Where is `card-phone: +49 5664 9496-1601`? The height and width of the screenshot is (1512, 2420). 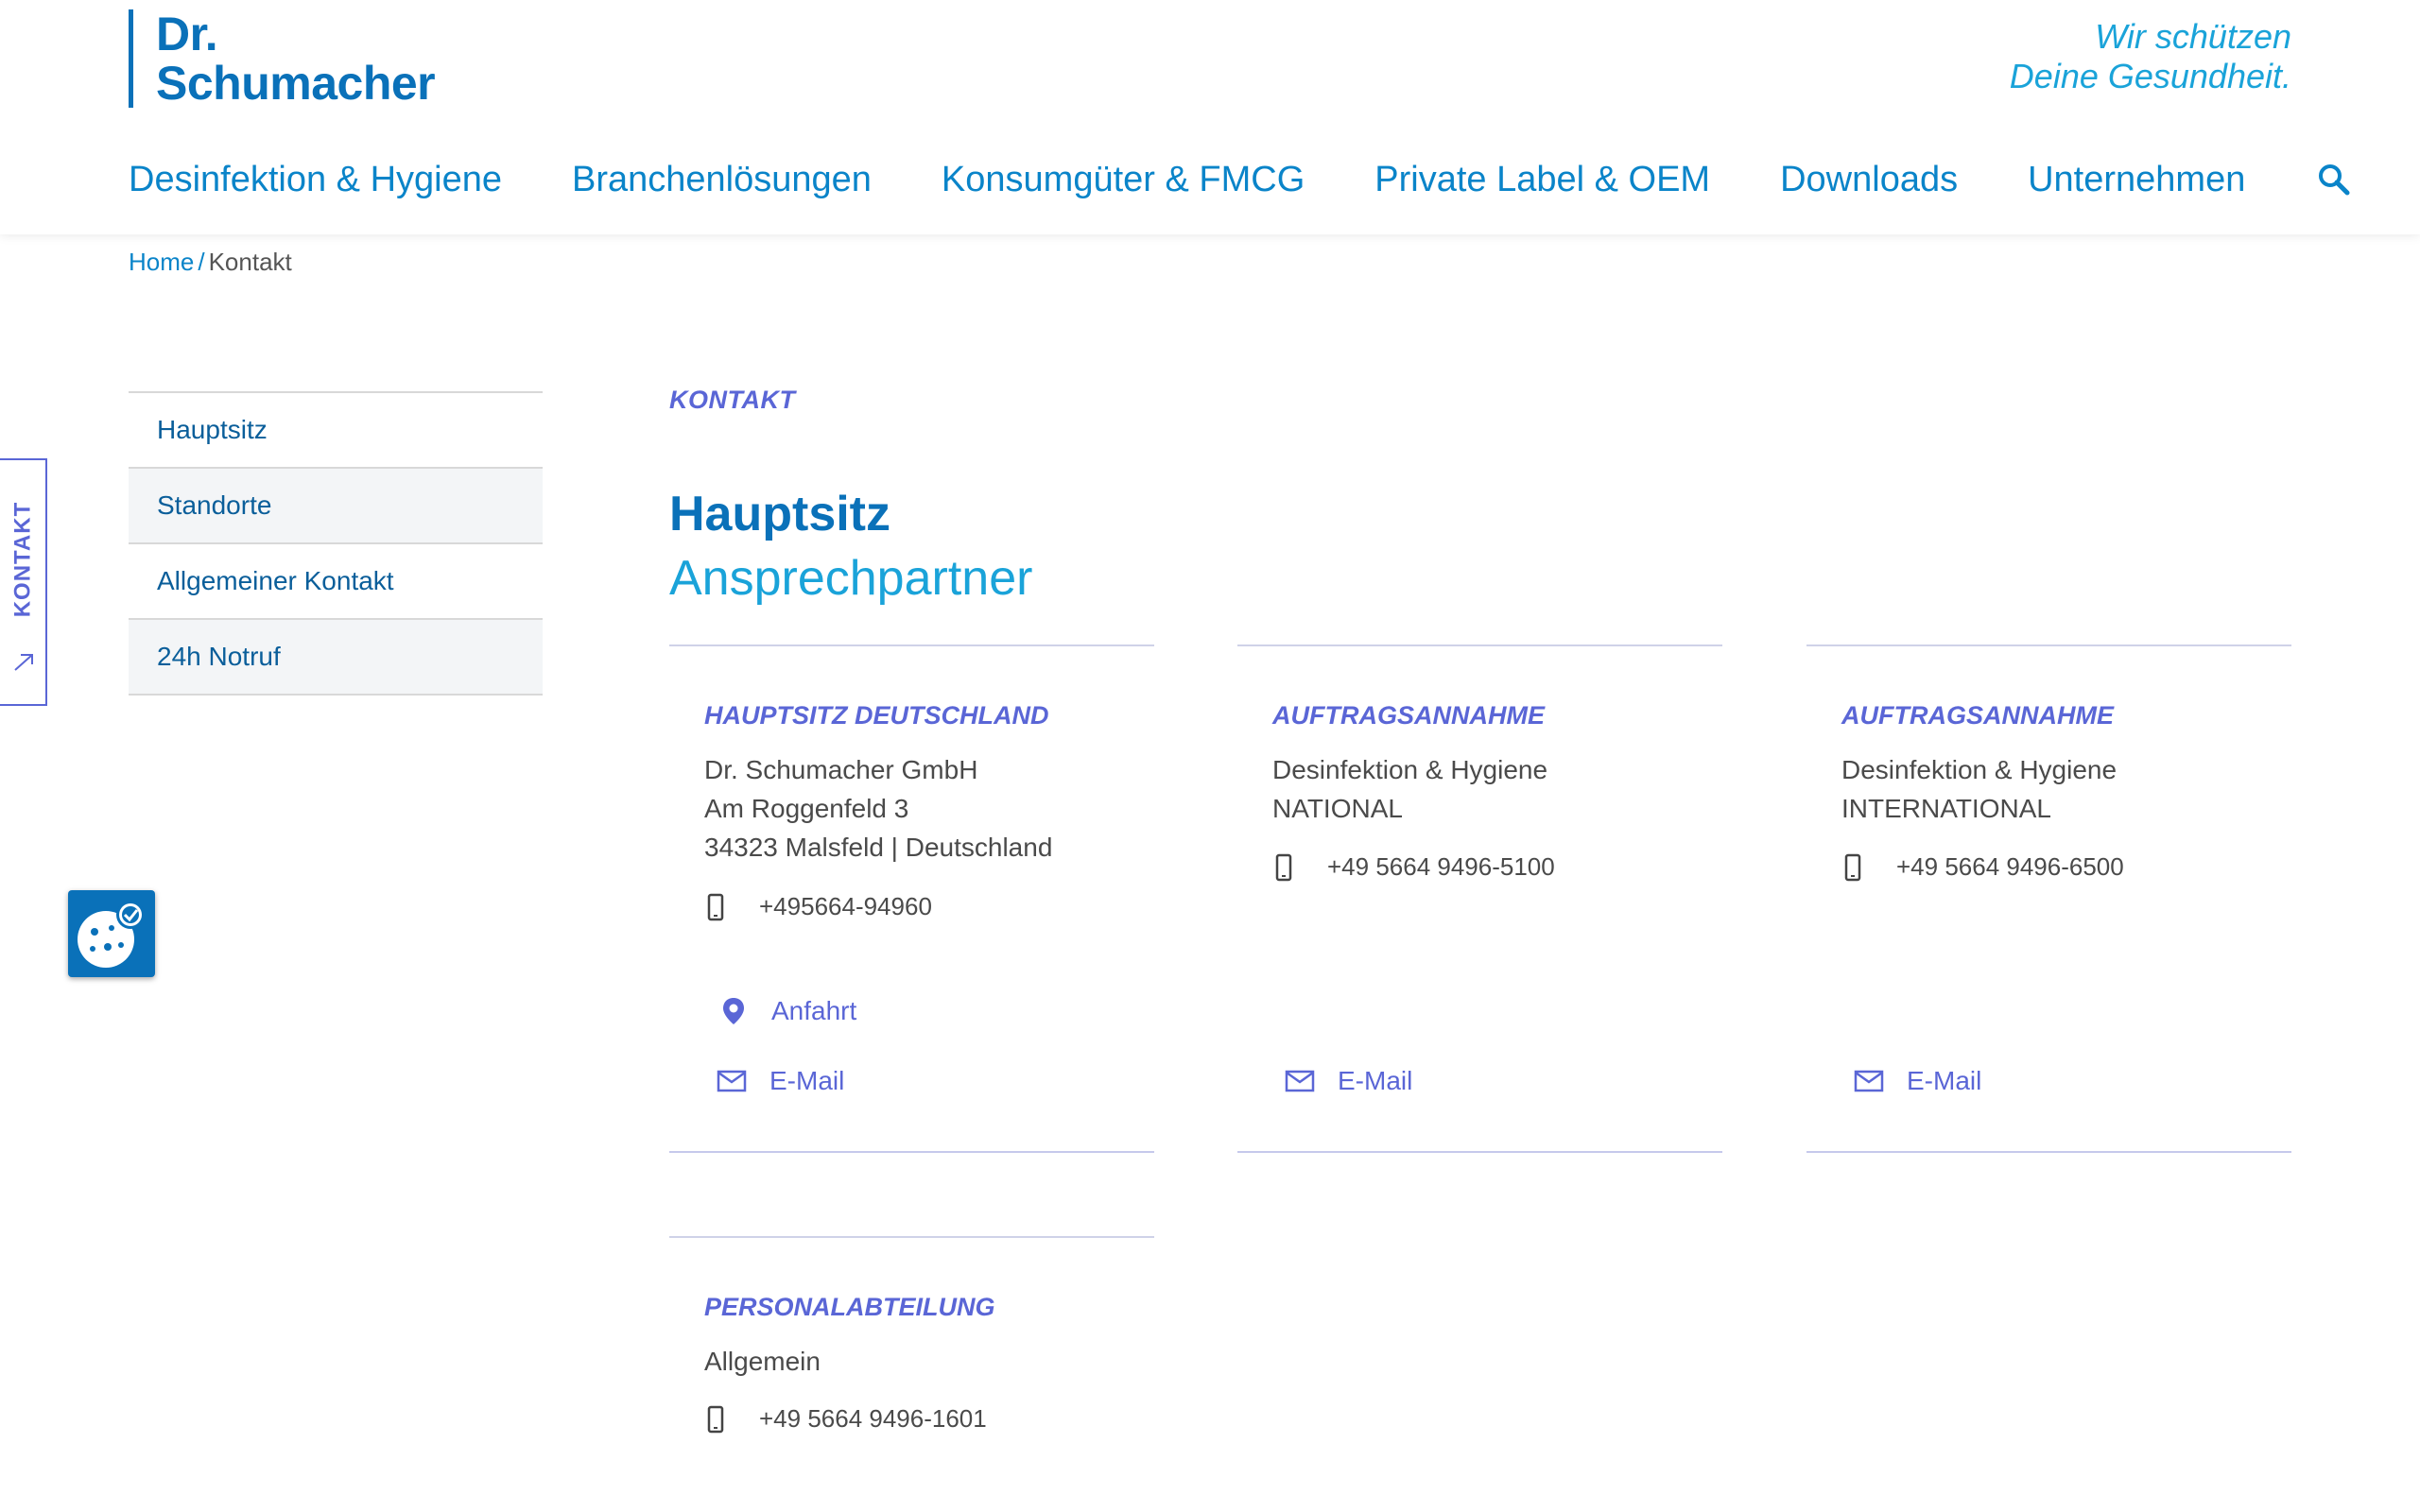
card-phone: +49 5664 9496-1601 is located at coordinates (845, 1419).